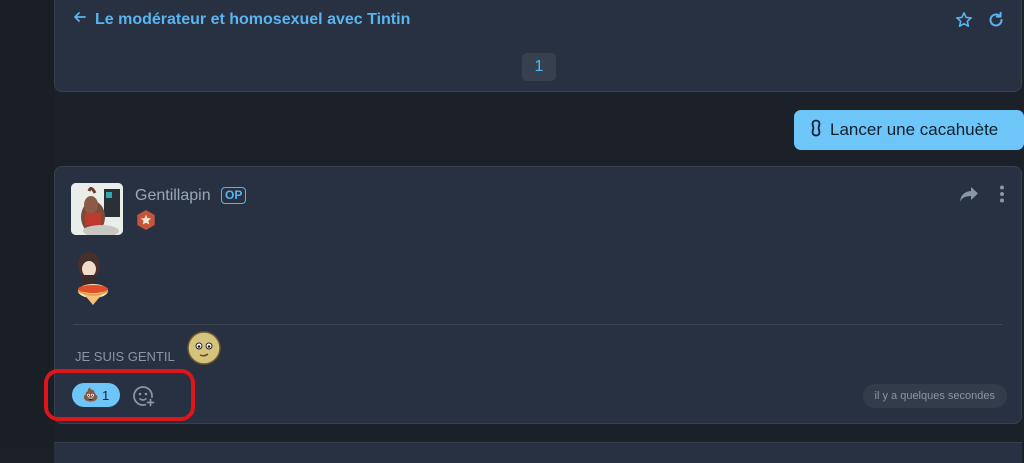  I want to click on launch-peanut-button: Lancer une cacahuète, so click(909, 130).